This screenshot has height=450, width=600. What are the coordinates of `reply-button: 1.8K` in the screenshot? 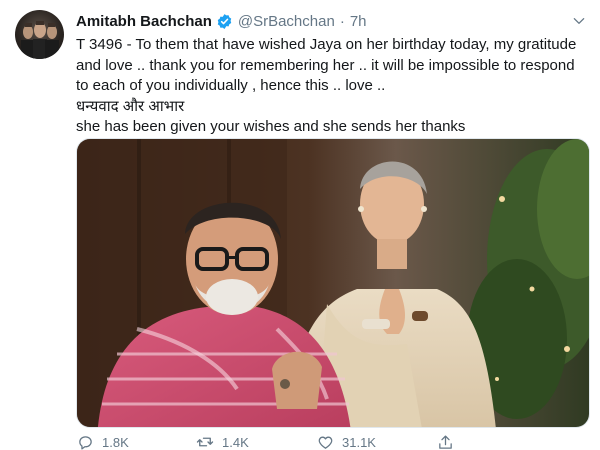 It's located at (136, 441).